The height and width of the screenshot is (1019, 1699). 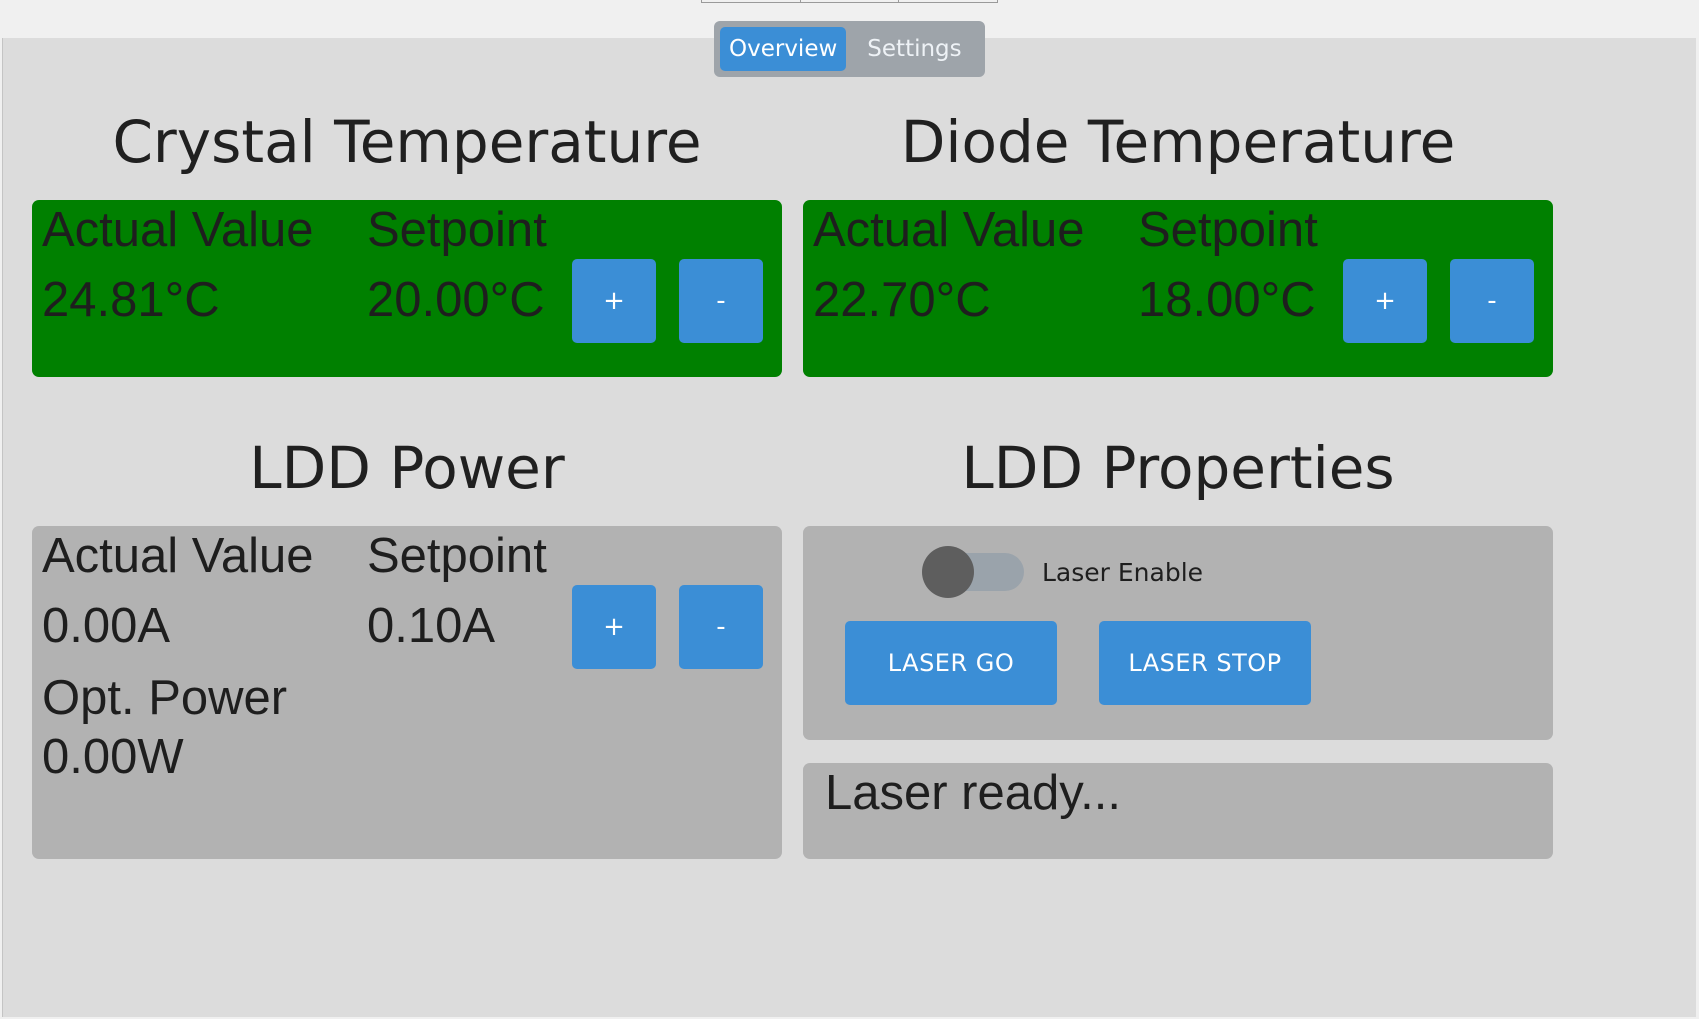 What do you see at coordinates (948, 572) in the screenshot?
I see `toggle-knob` at bounding box center [948, 572].